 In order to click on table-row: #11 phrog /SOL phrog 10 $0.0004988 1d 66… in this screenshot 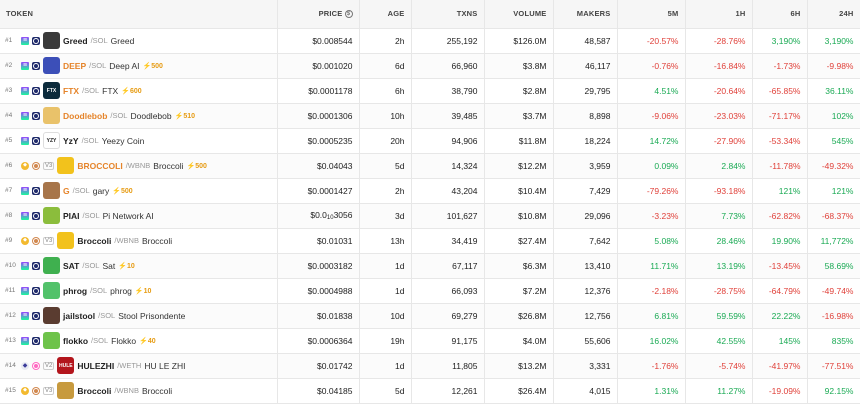, I will do `click(430, 291)`.